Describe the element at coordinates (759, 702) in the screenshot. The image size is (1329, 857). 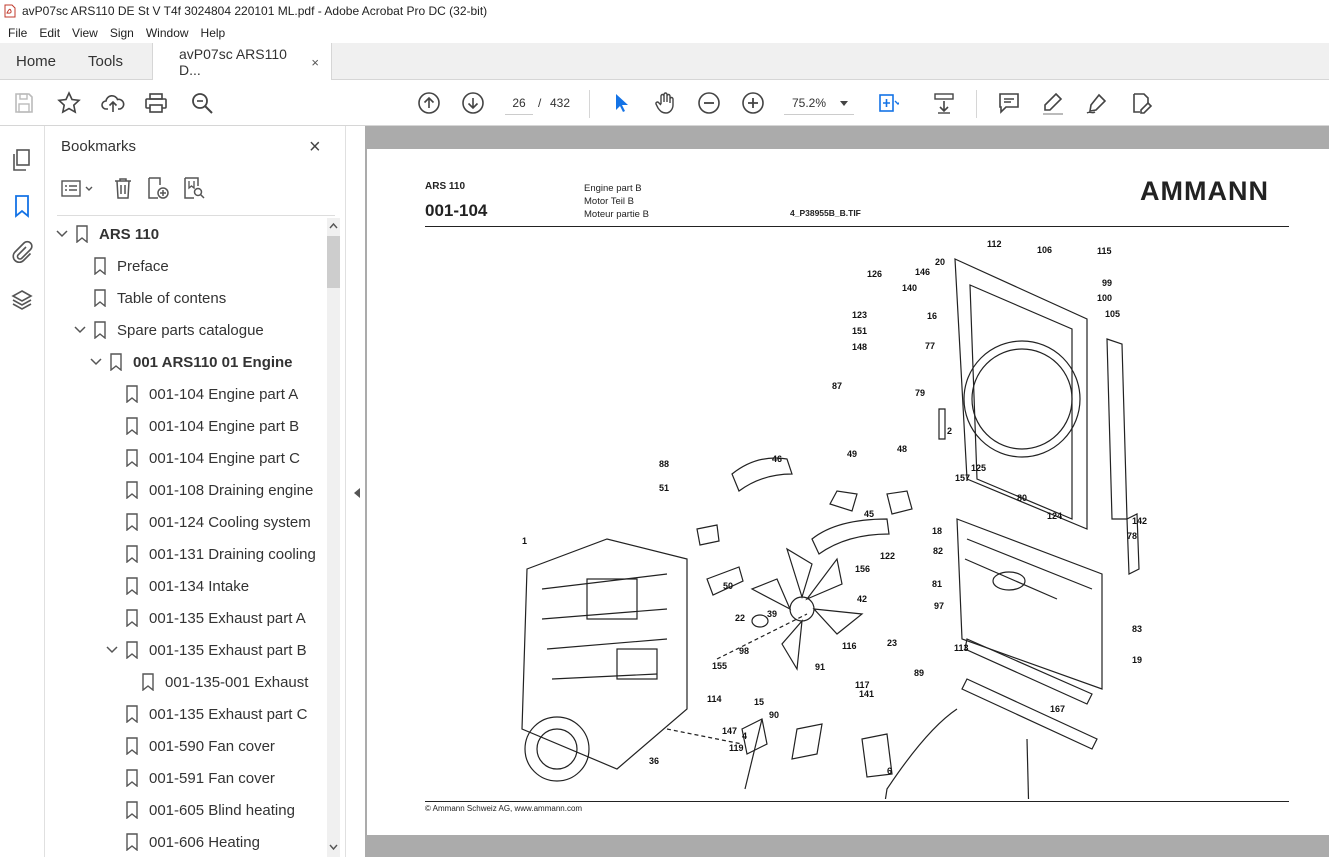
I see `part-callout: 15` at that location.